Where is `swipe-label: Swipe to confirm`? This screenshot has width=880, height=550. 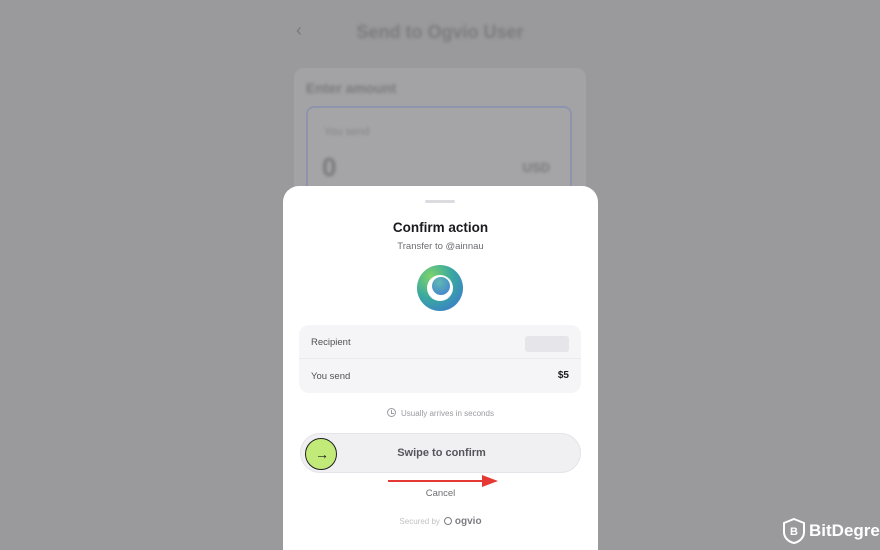
swipe-label: Swipe to confirm is located at coordinates (441, 453).